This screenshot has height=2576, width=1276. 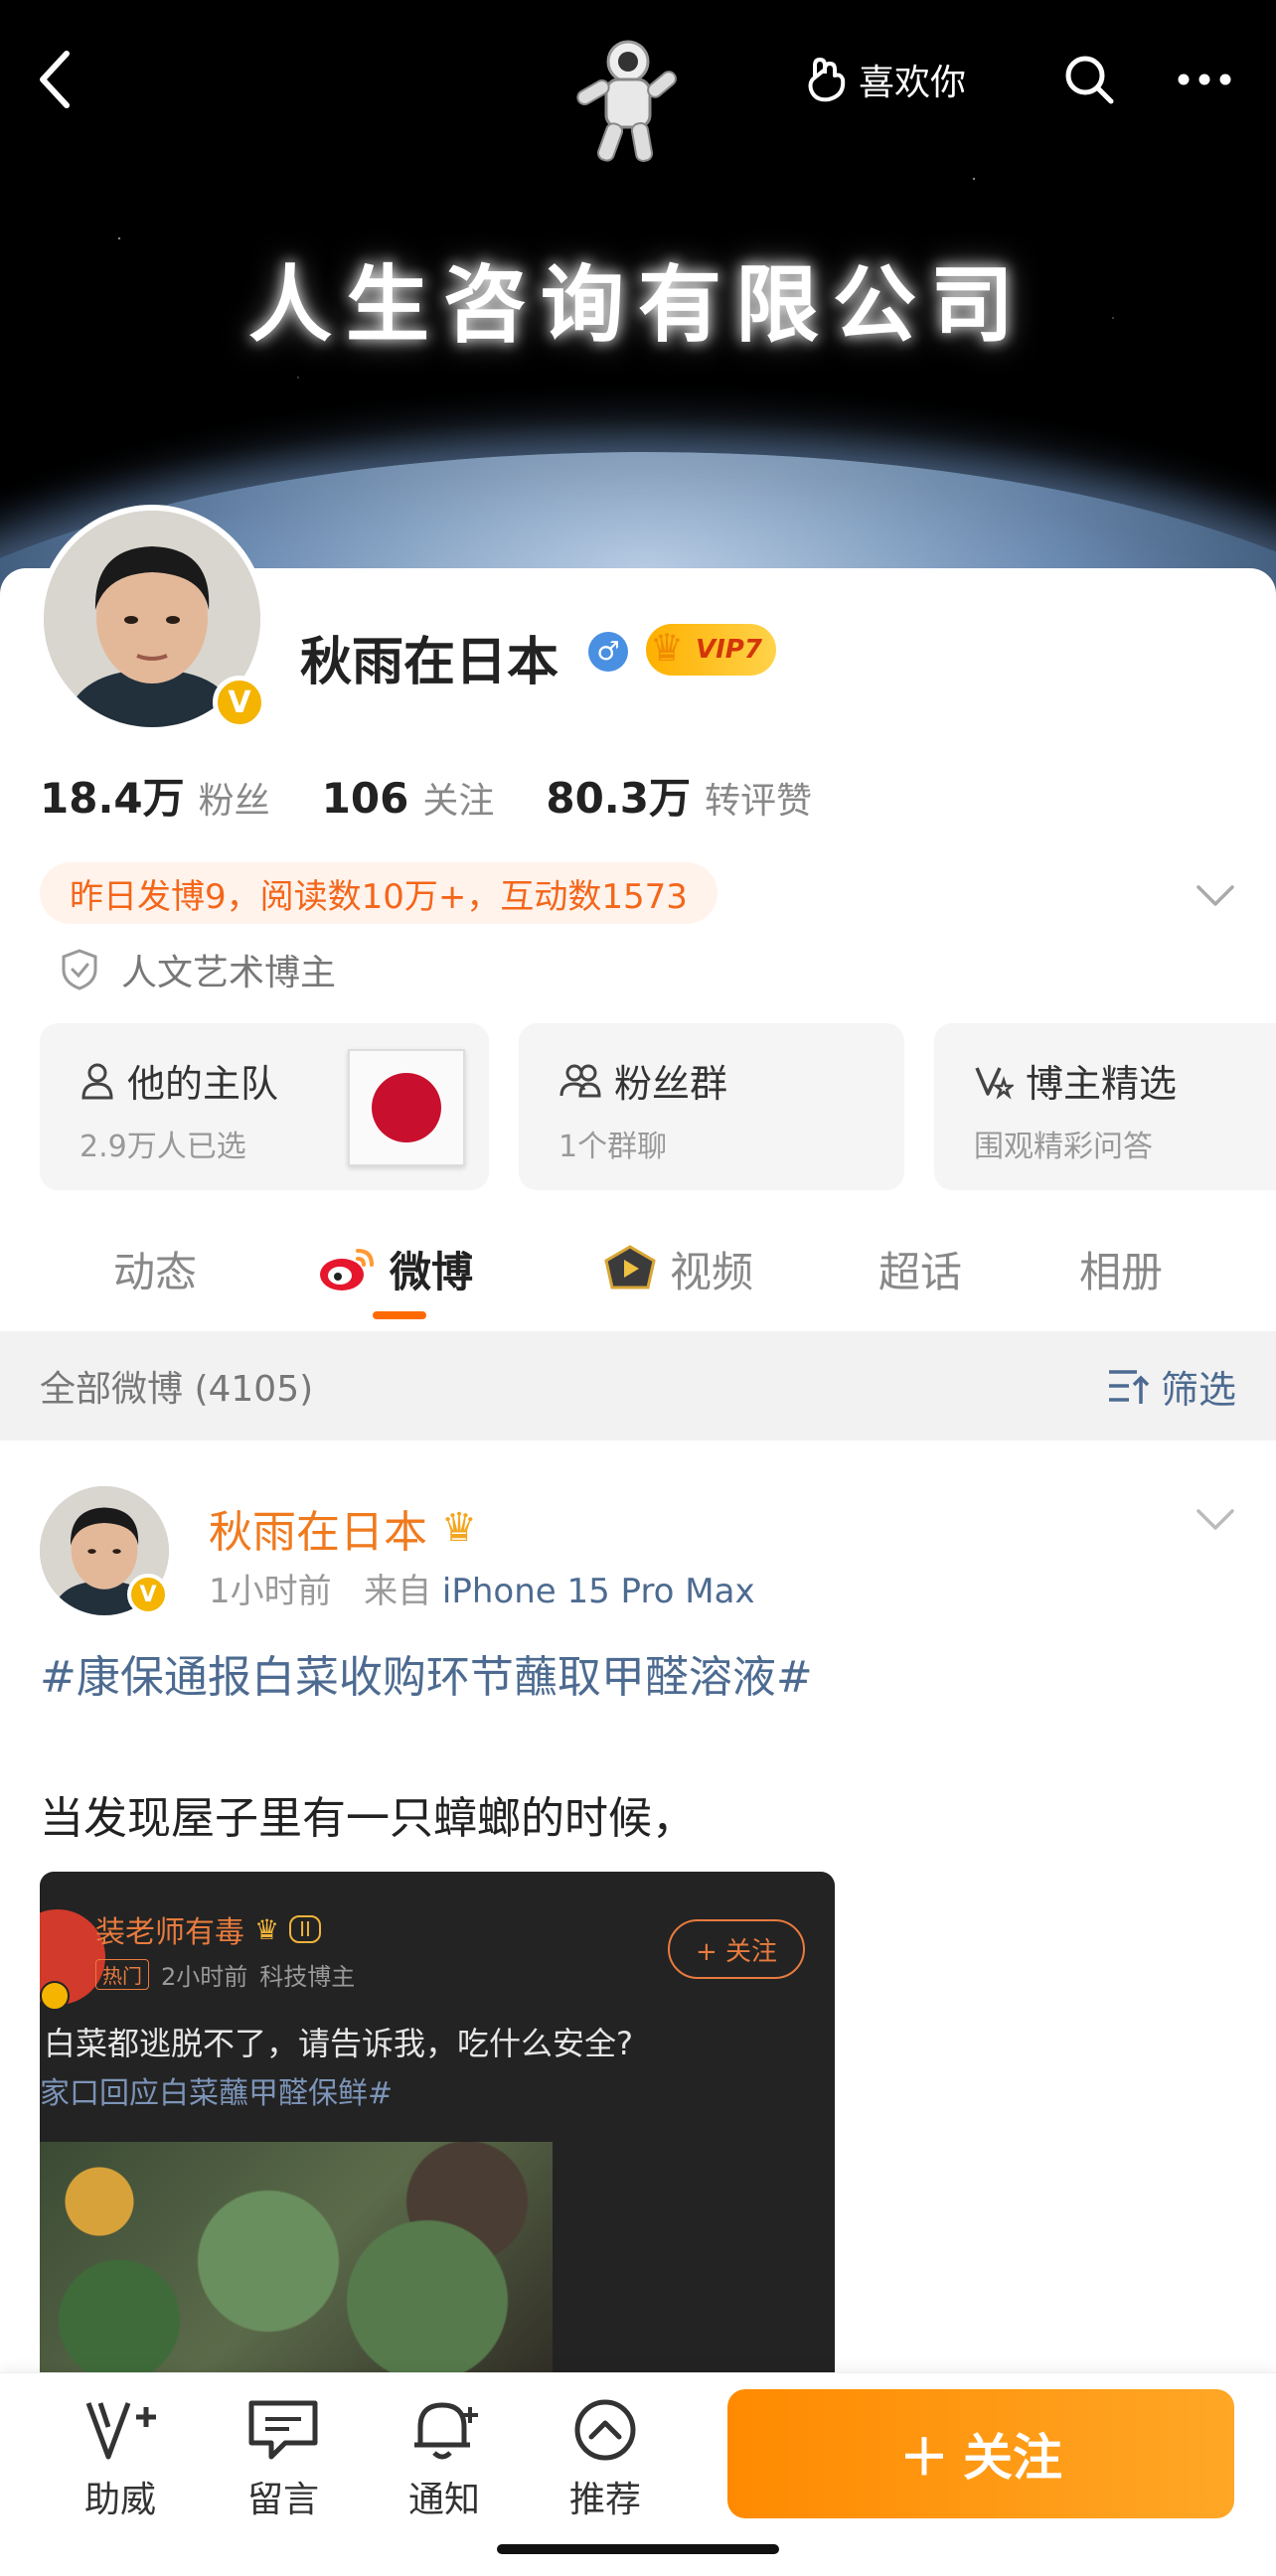 I want to click on notify-button: 通知, so click(x=444, y=2459).